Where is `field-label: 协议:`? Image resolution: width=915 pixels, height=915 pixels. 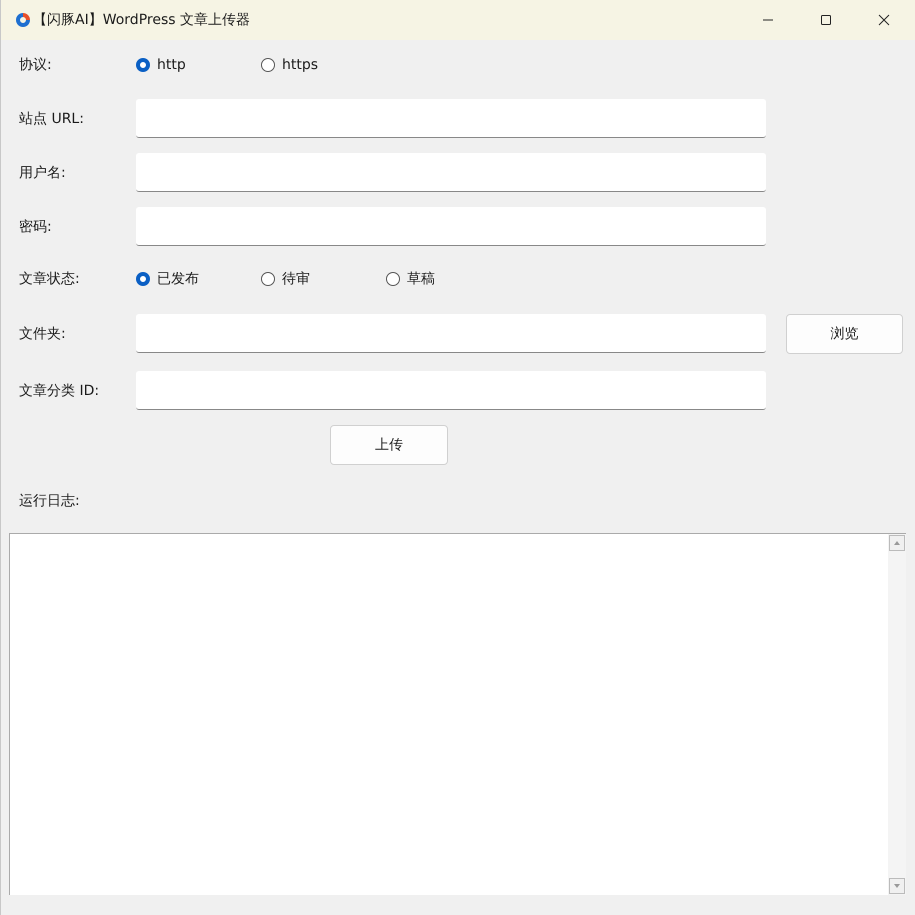 field-label: 协议: is located at coordinates (35, 65).